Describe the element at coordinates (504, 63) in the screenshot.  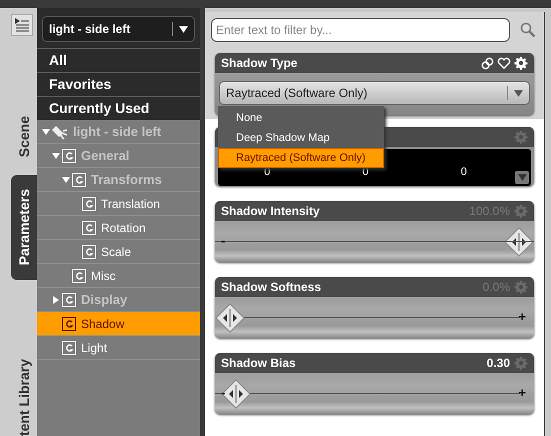
I see `heart-icon` at that location.